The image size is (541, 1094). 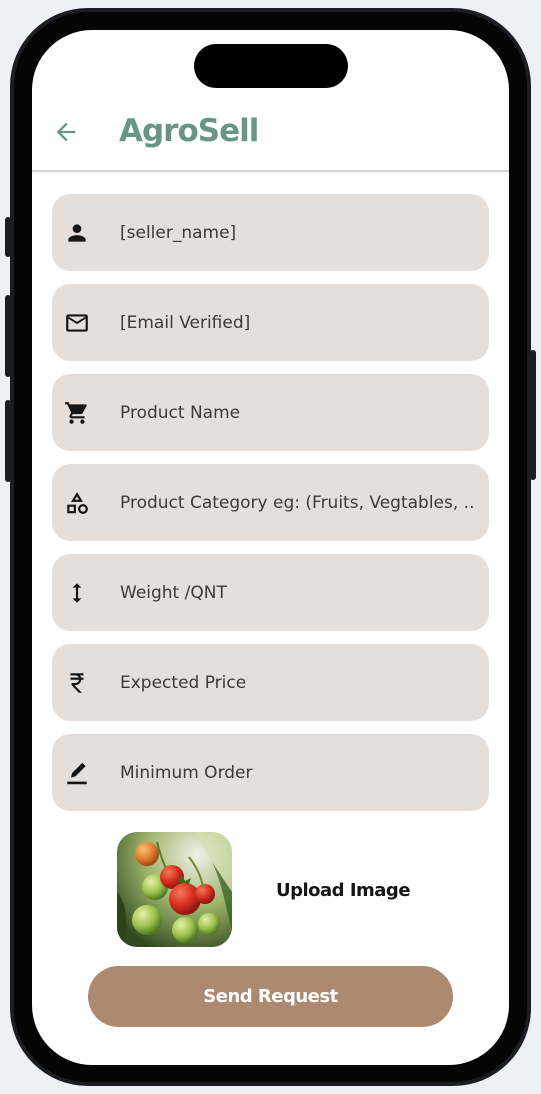 What do you see at coordinates (77, 773) in the screenshot?
I see `edit-pen-icon` at bounding box center [77, 773].